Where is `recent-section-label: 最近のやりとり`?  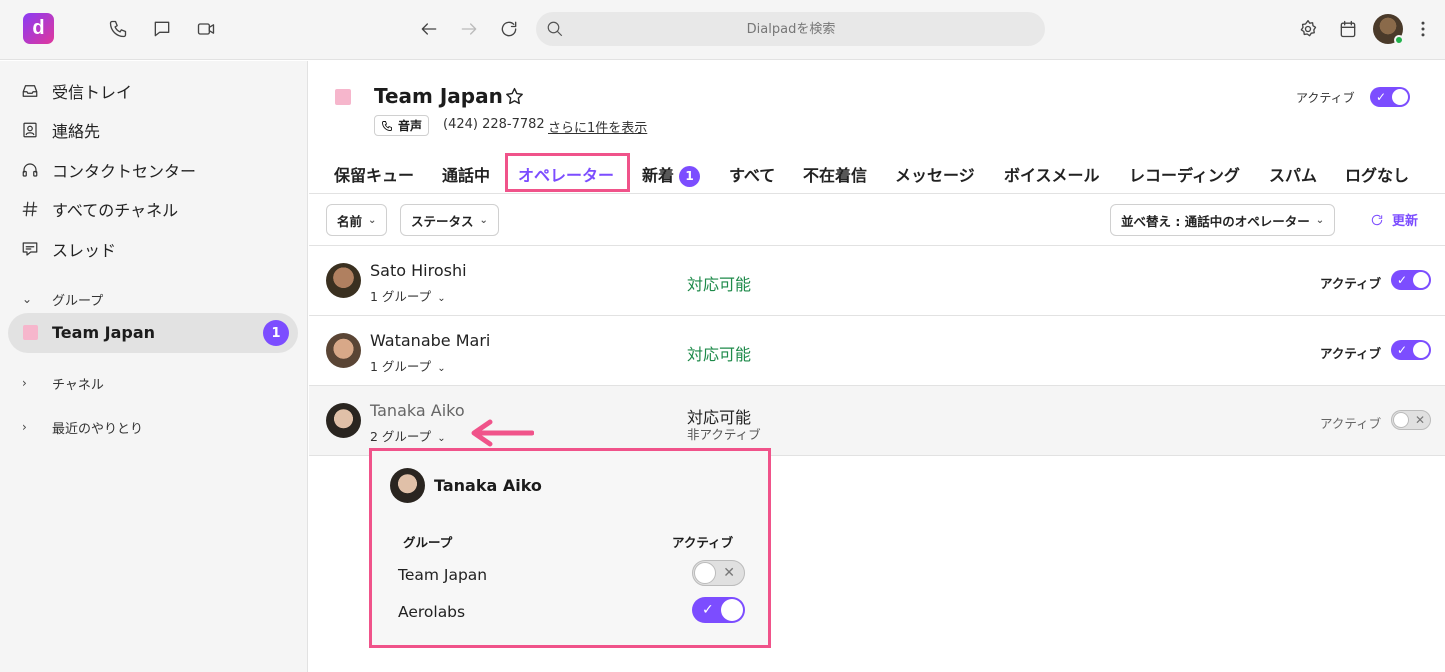
recent-section-label: 最近のやりとり is located at coordinates (98, 429).